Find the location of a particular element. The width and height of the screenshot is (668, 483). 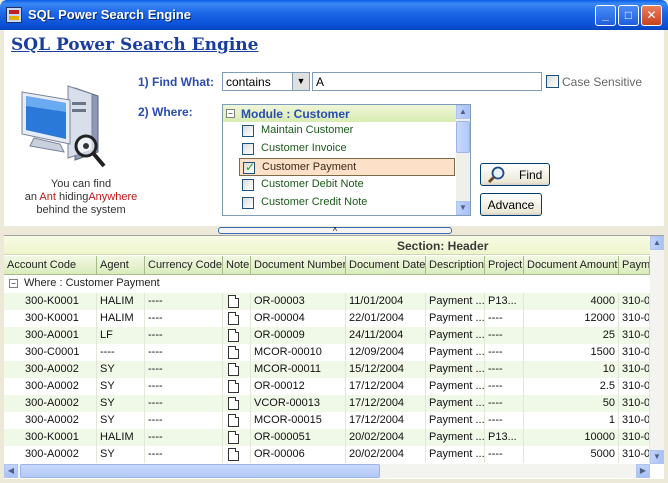

group-row: − Where : Customer Payment is located at coordinates (327, 284).